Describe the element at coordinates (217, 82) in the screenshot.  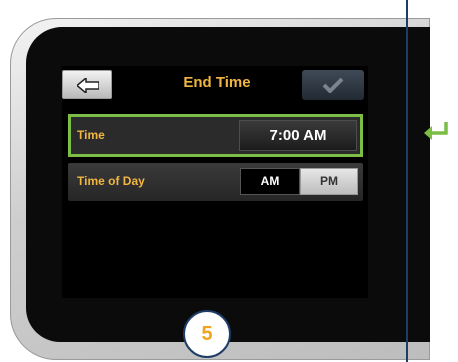
I see `screen-title: End Time` at that location.